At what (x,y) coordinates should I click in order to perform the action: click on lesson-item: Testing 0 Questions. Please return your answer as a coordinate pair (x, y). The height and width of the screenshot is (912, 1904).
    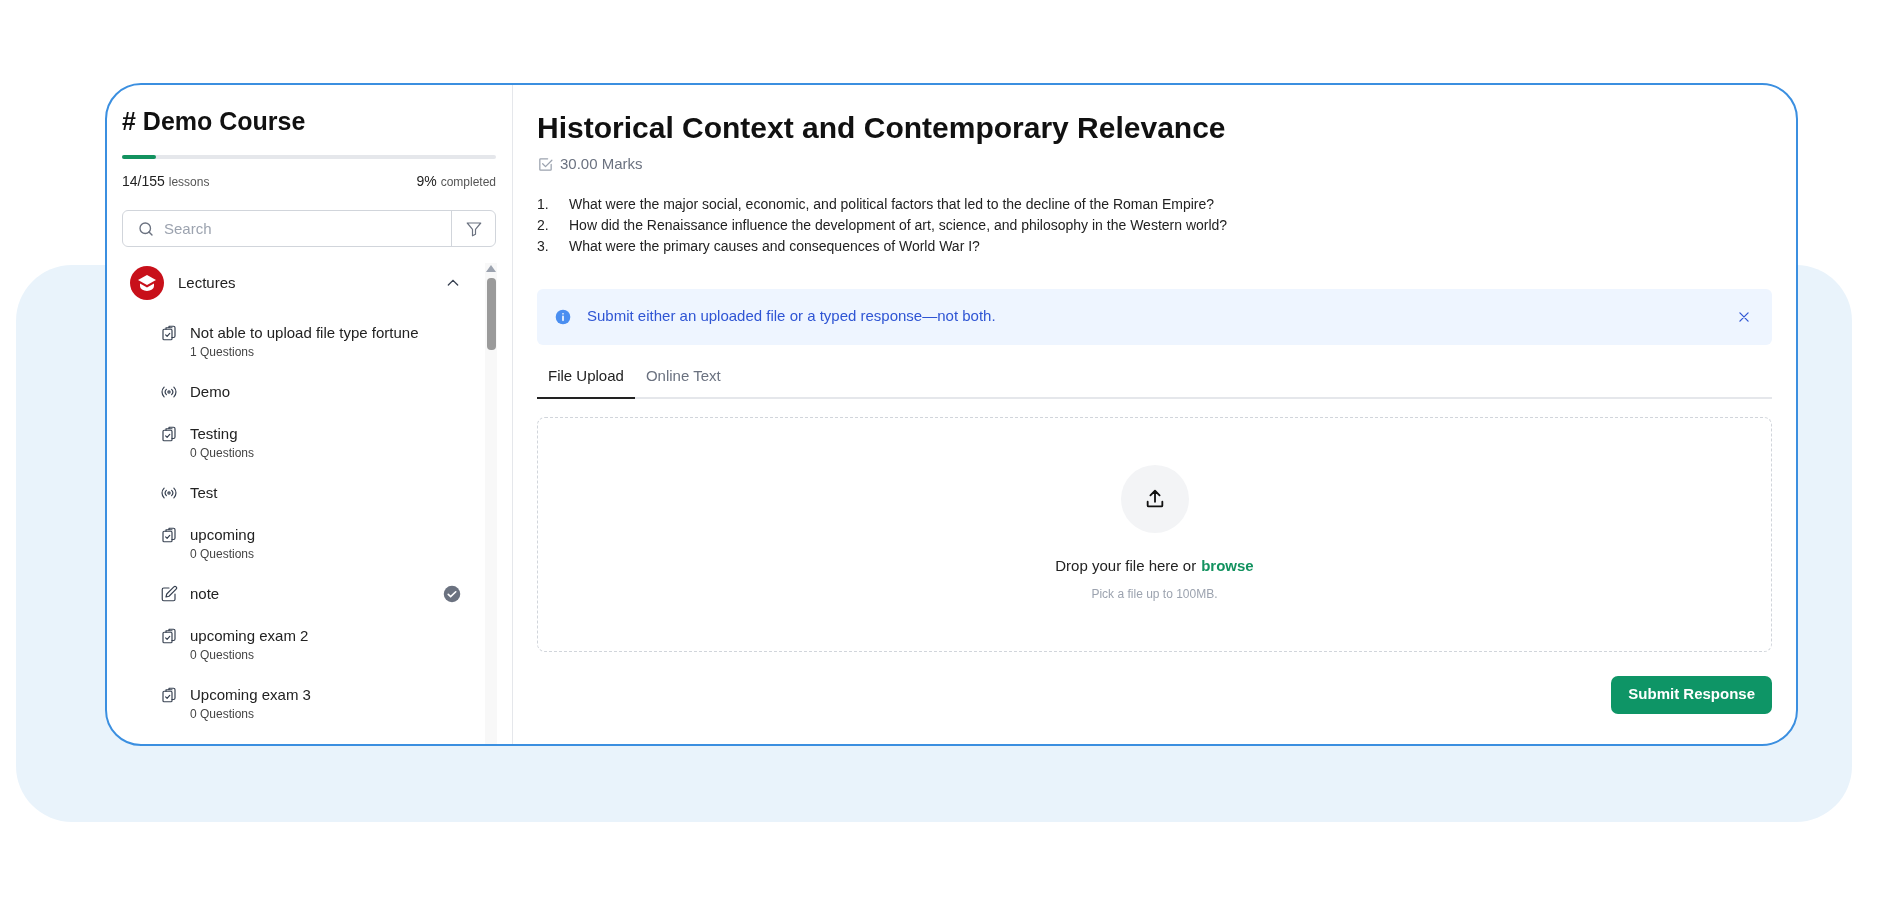
    Looking at the image, I should click on (310, 453).